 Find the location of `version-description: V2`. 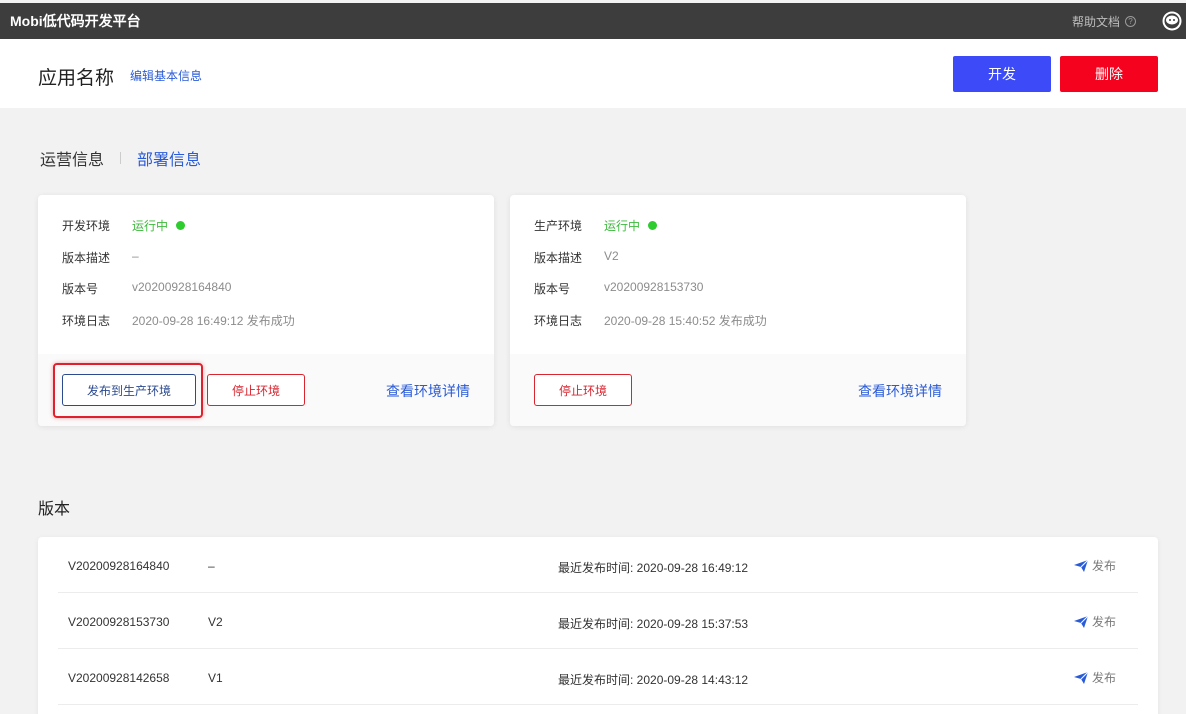

version-description: V2 is located at coordinates (215, 622).